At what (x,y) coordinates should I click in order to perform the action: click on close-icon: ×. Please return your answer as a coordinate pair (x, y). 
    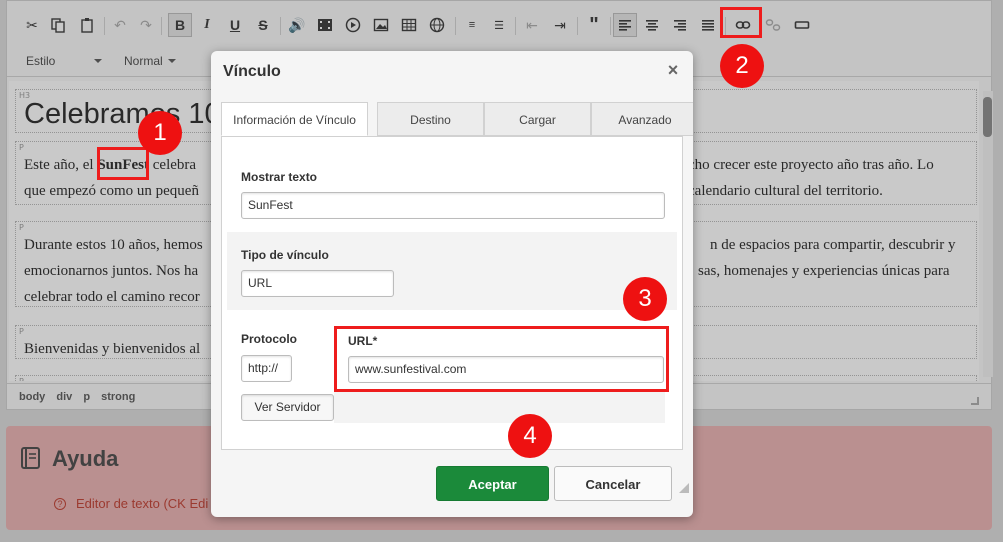
    Looking at the image, I should click on (673, 70).